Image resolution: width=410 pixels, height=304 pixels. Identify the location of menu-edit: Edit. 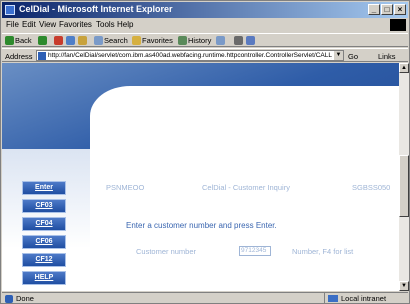
(29, 24).